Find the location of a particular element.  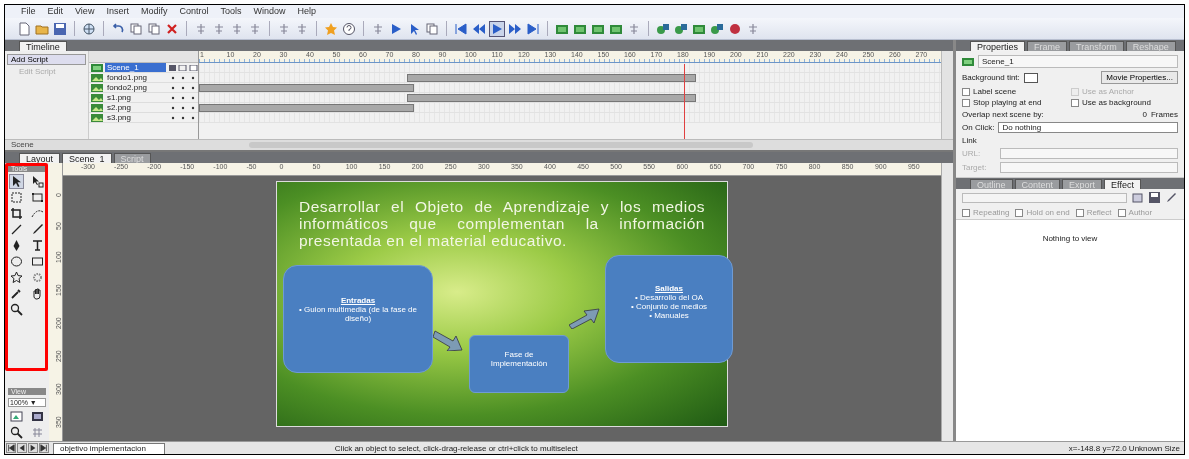

motion-path-icon is located at coordinates (37, 213).